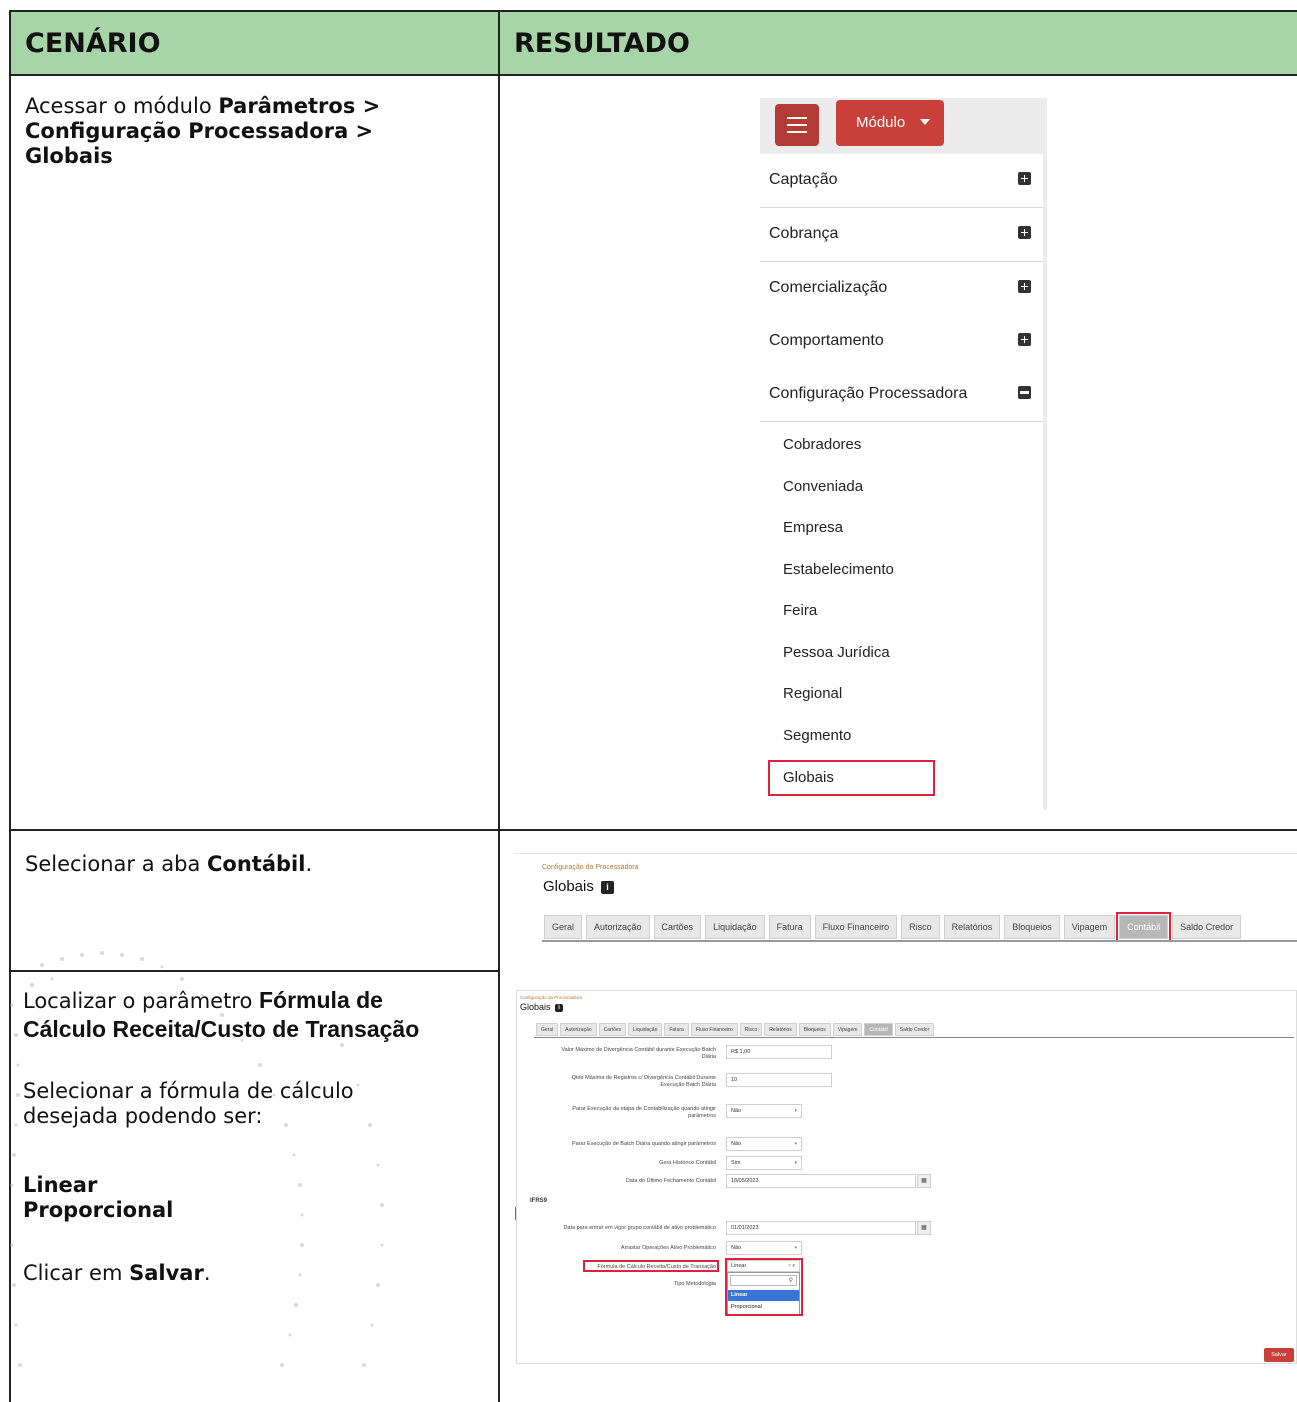 Image resolution: width=1297 pixels, height=1402 pixels. What do you see at coordinates (299, 106) in the screenshot?
I see `instruction-bold: Parâmetros >` at bounding box center [299, 106].